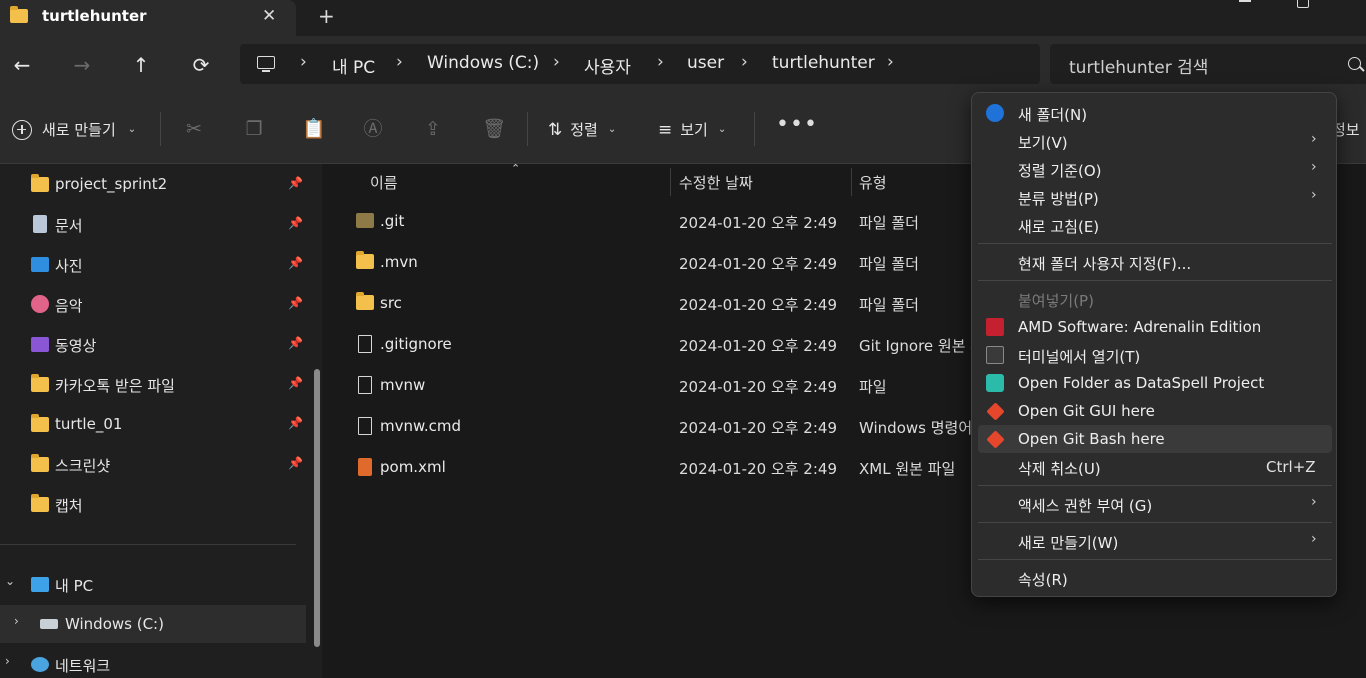 This screenshot has height=678, width=1366. What do you see at coordinates (326, 16) in the screenshot?
I see `new-tab-button: +` at bounding box center [326, 16].